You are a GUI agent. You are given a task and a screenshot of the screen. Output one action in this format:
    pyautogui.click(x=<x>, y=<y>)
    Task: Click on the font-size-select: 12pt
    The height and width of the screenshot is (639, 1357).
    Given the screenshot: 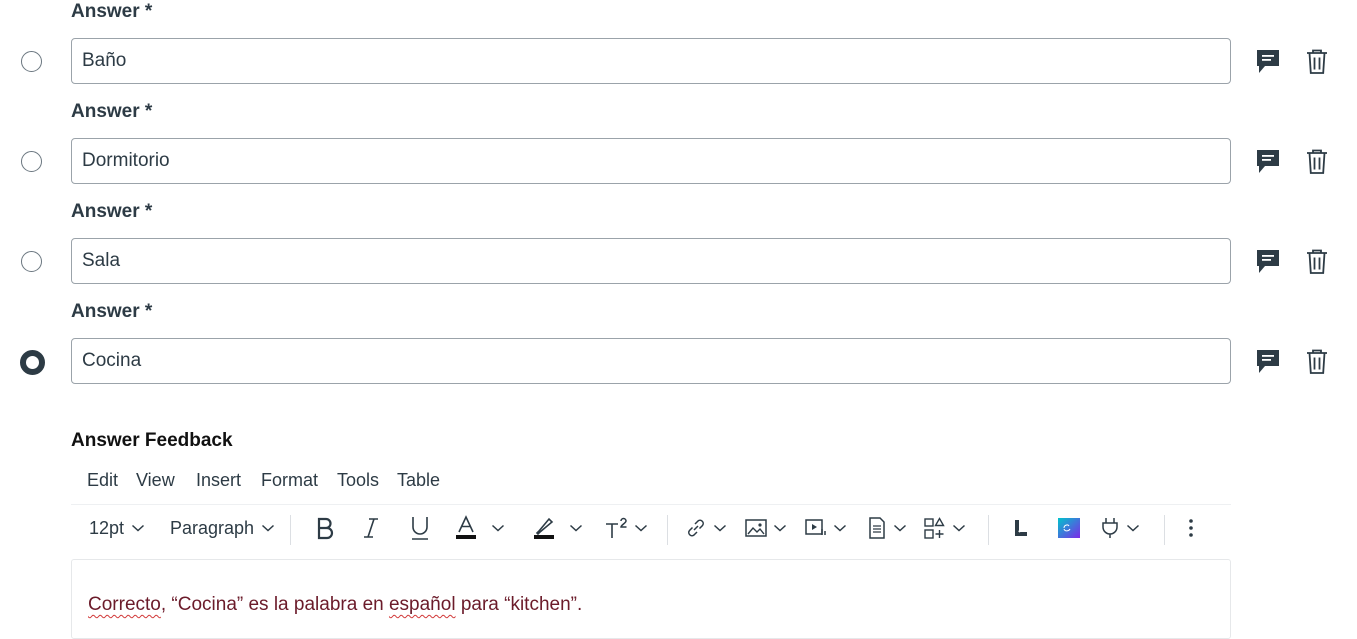 What is the action you would take?
    pyautogui.click(x=117, y=528)
    